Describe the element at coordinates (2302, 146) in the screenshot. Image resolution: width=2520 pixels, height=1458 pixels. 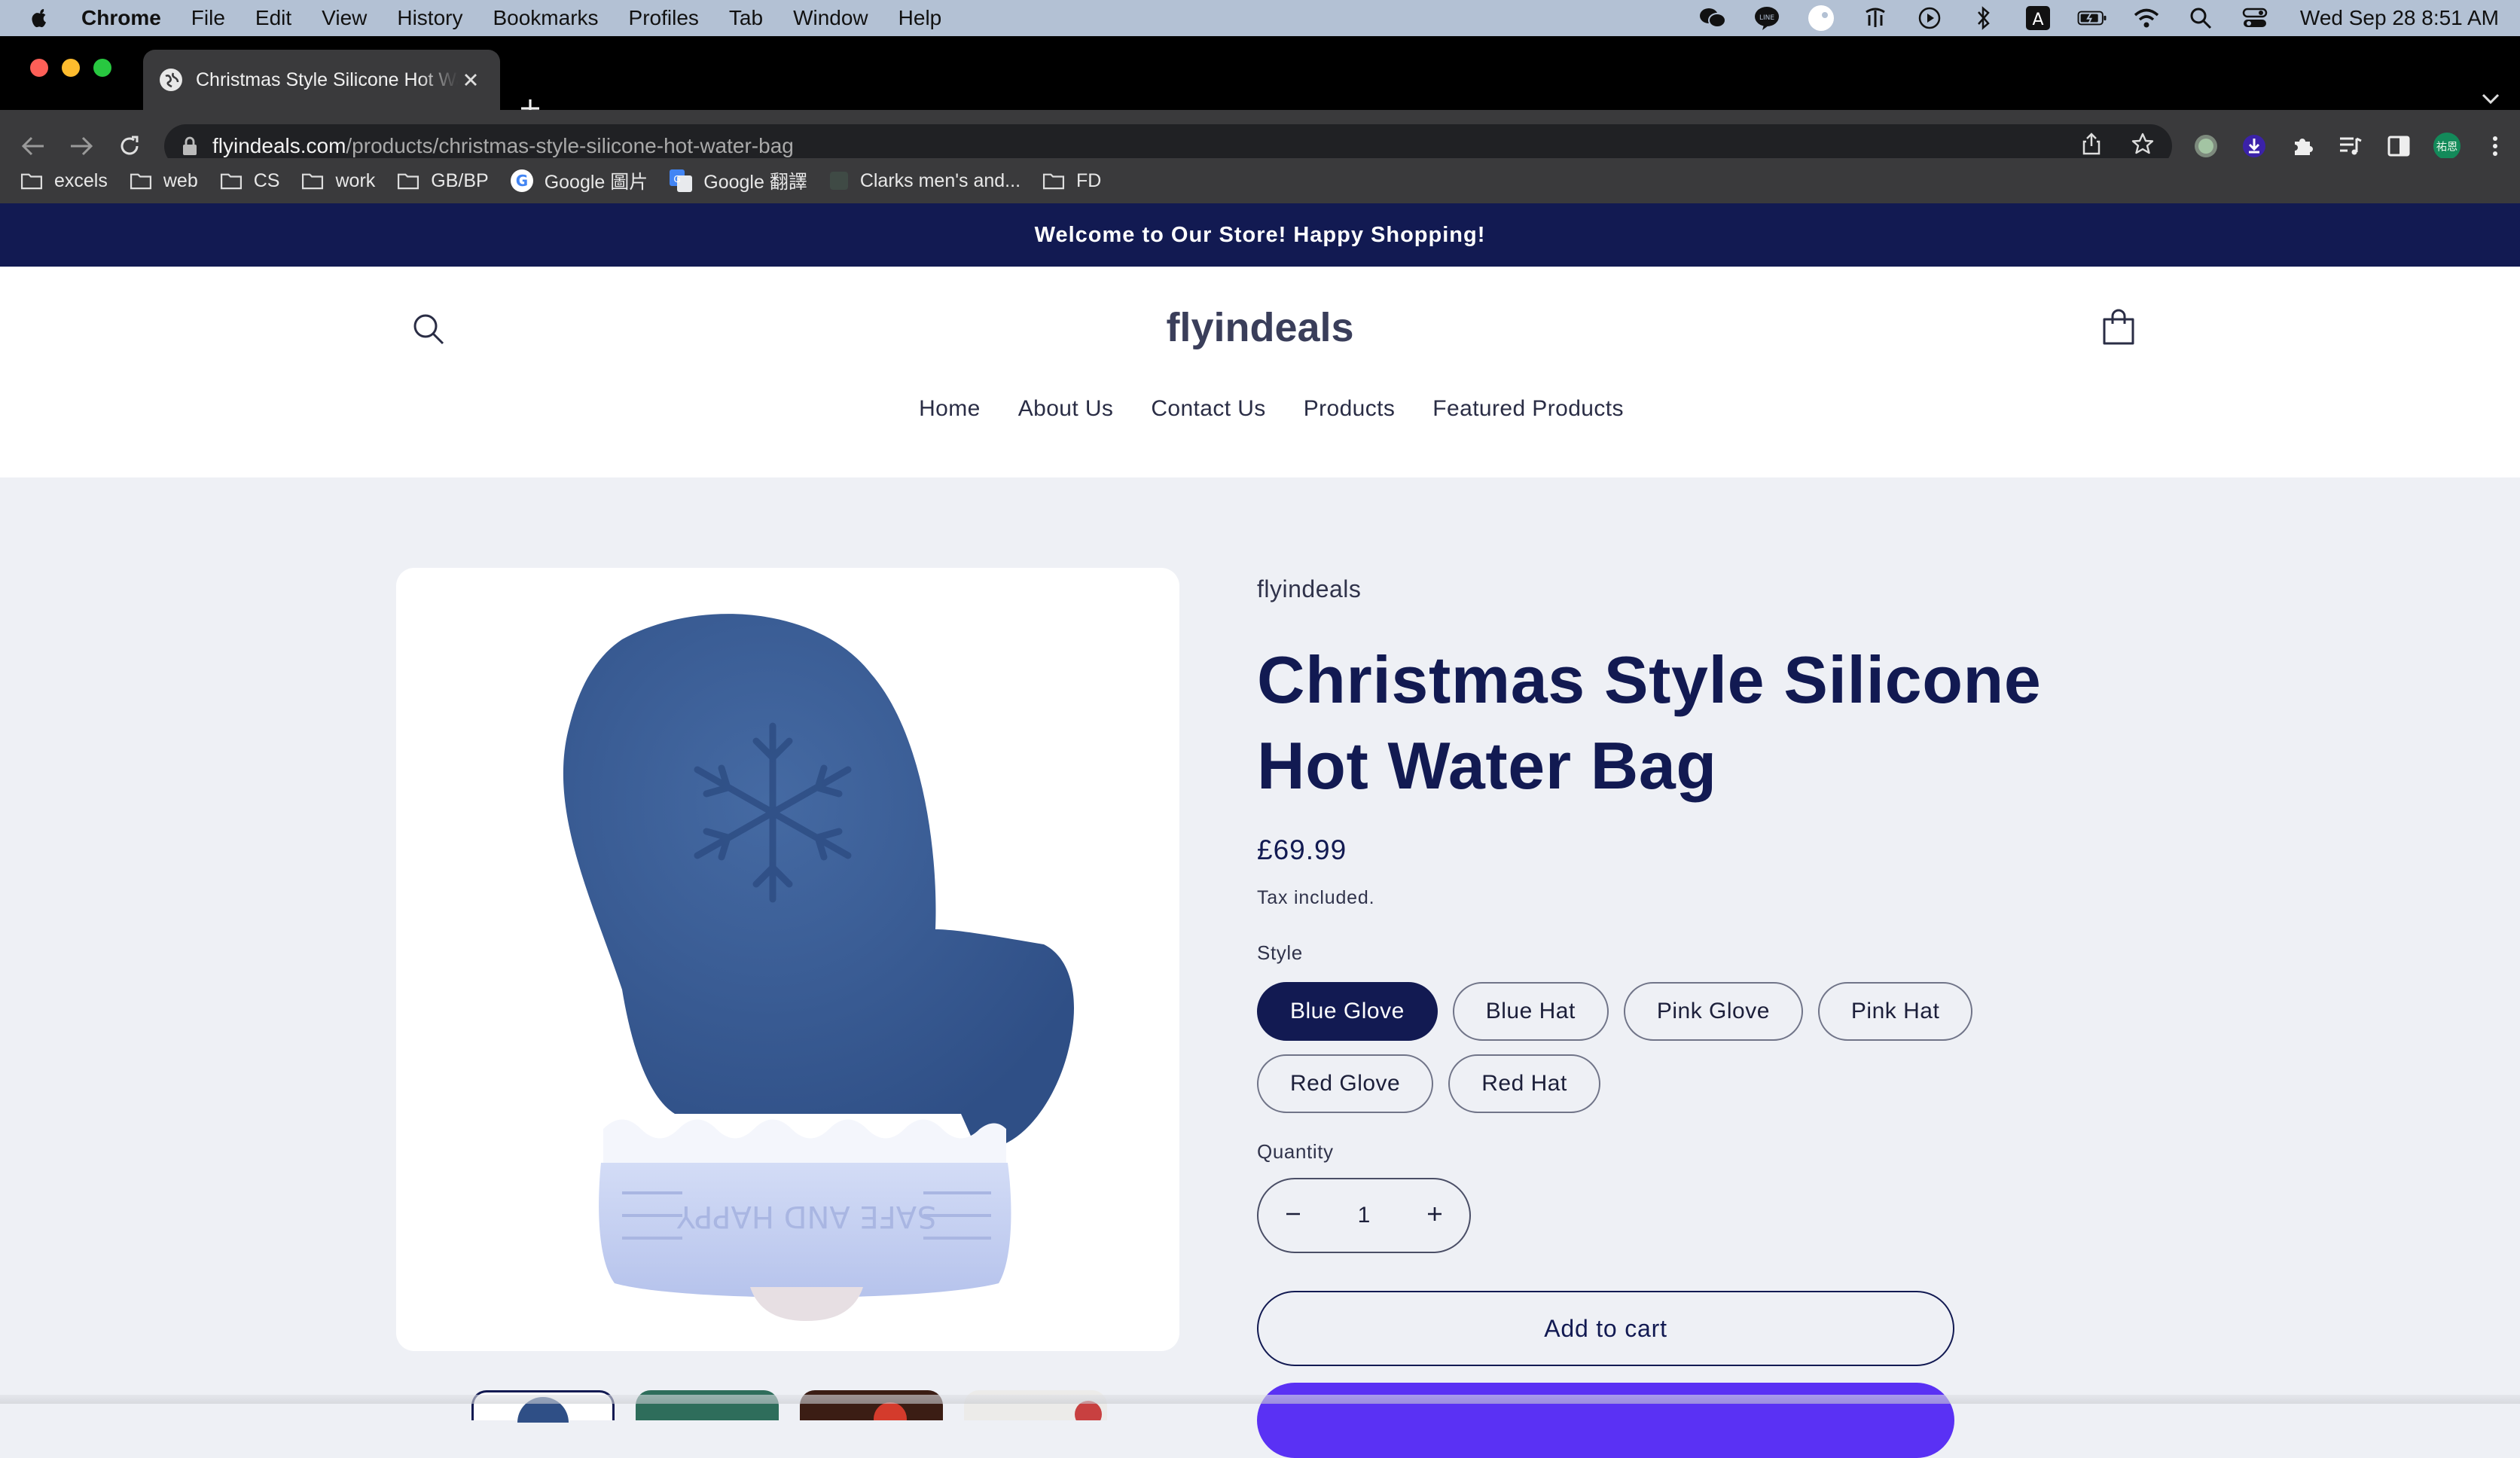
I see `puzzle-extensions-icon` at that location.